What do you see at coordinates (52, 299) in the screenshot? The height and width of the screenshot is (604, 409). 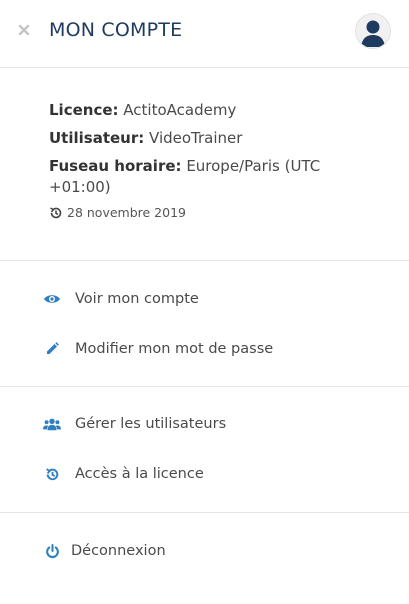 I see `eye-icon` at bounding box center [52, 299].